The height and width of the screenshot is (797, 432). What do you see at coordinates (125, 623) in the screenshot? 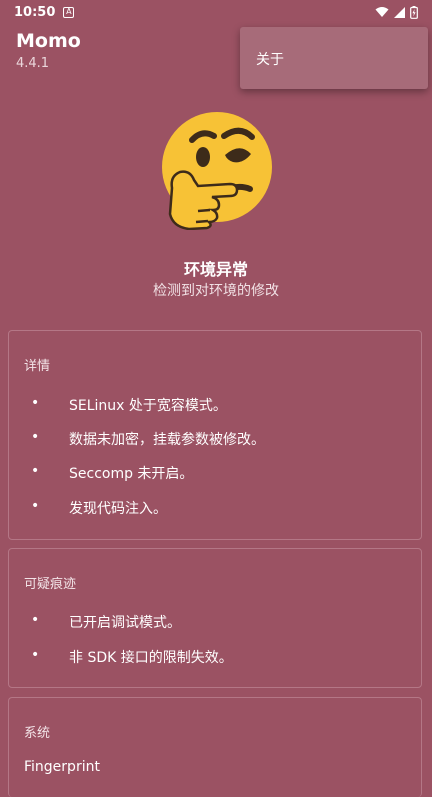
I see `list-item-text: 已开启调试模式。` at bounding box center [125, 623].